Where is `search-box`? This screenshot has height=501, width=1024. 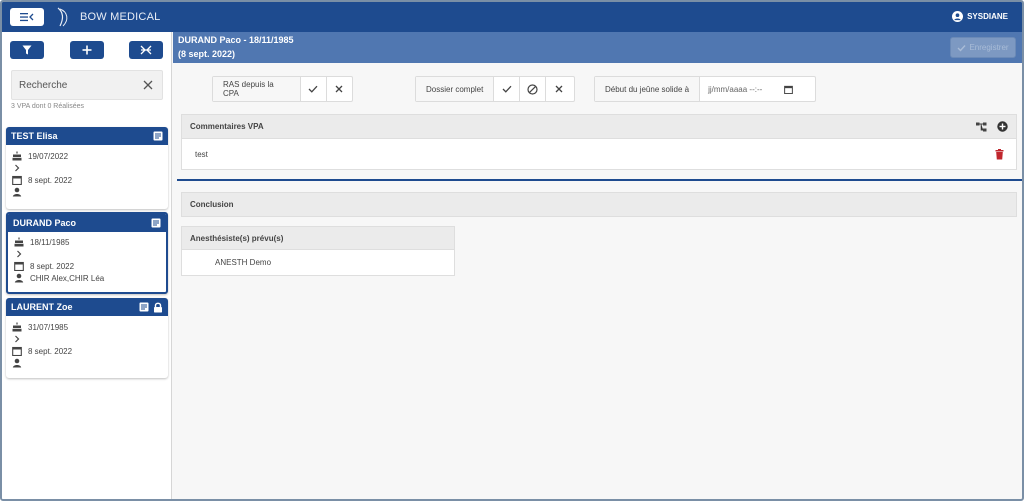
search-box is located at coordinates (87, 85).